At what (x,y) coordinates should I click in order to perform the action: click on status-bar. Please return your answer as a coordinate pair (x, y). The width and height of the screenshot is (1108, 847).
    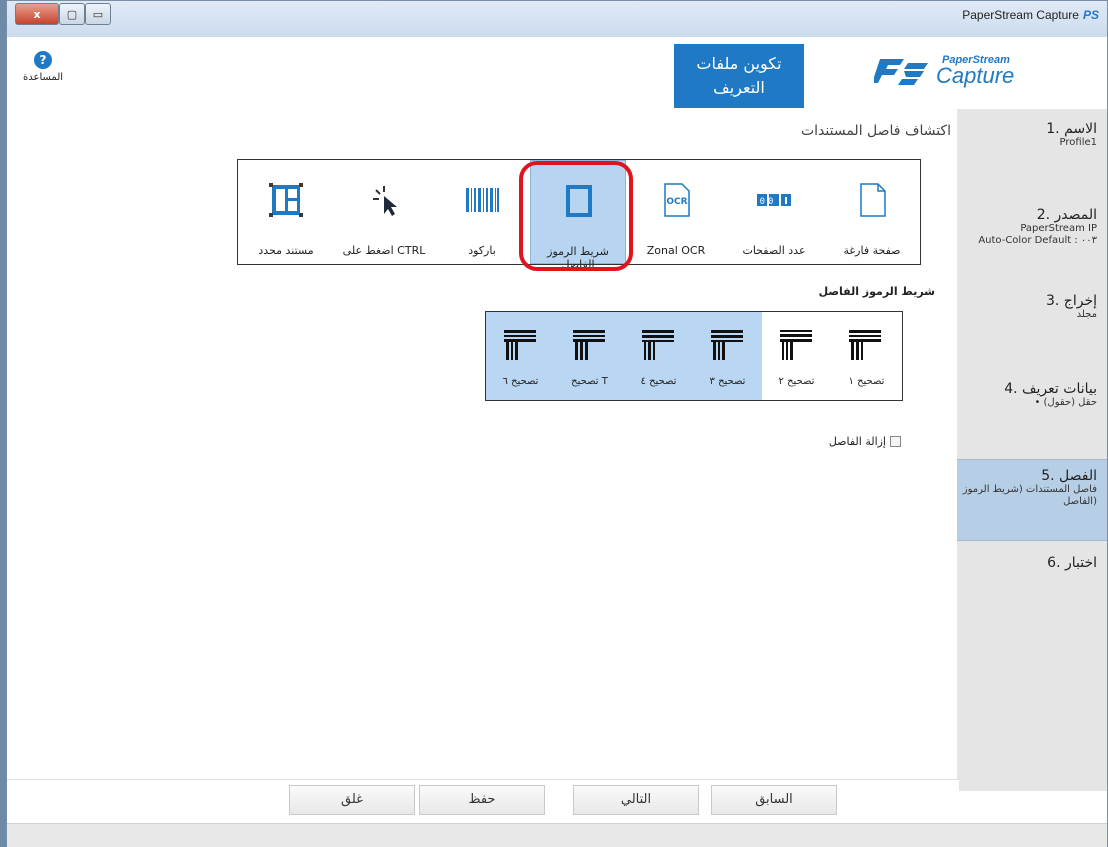
    Looking at the image, I should click on (557, 835).